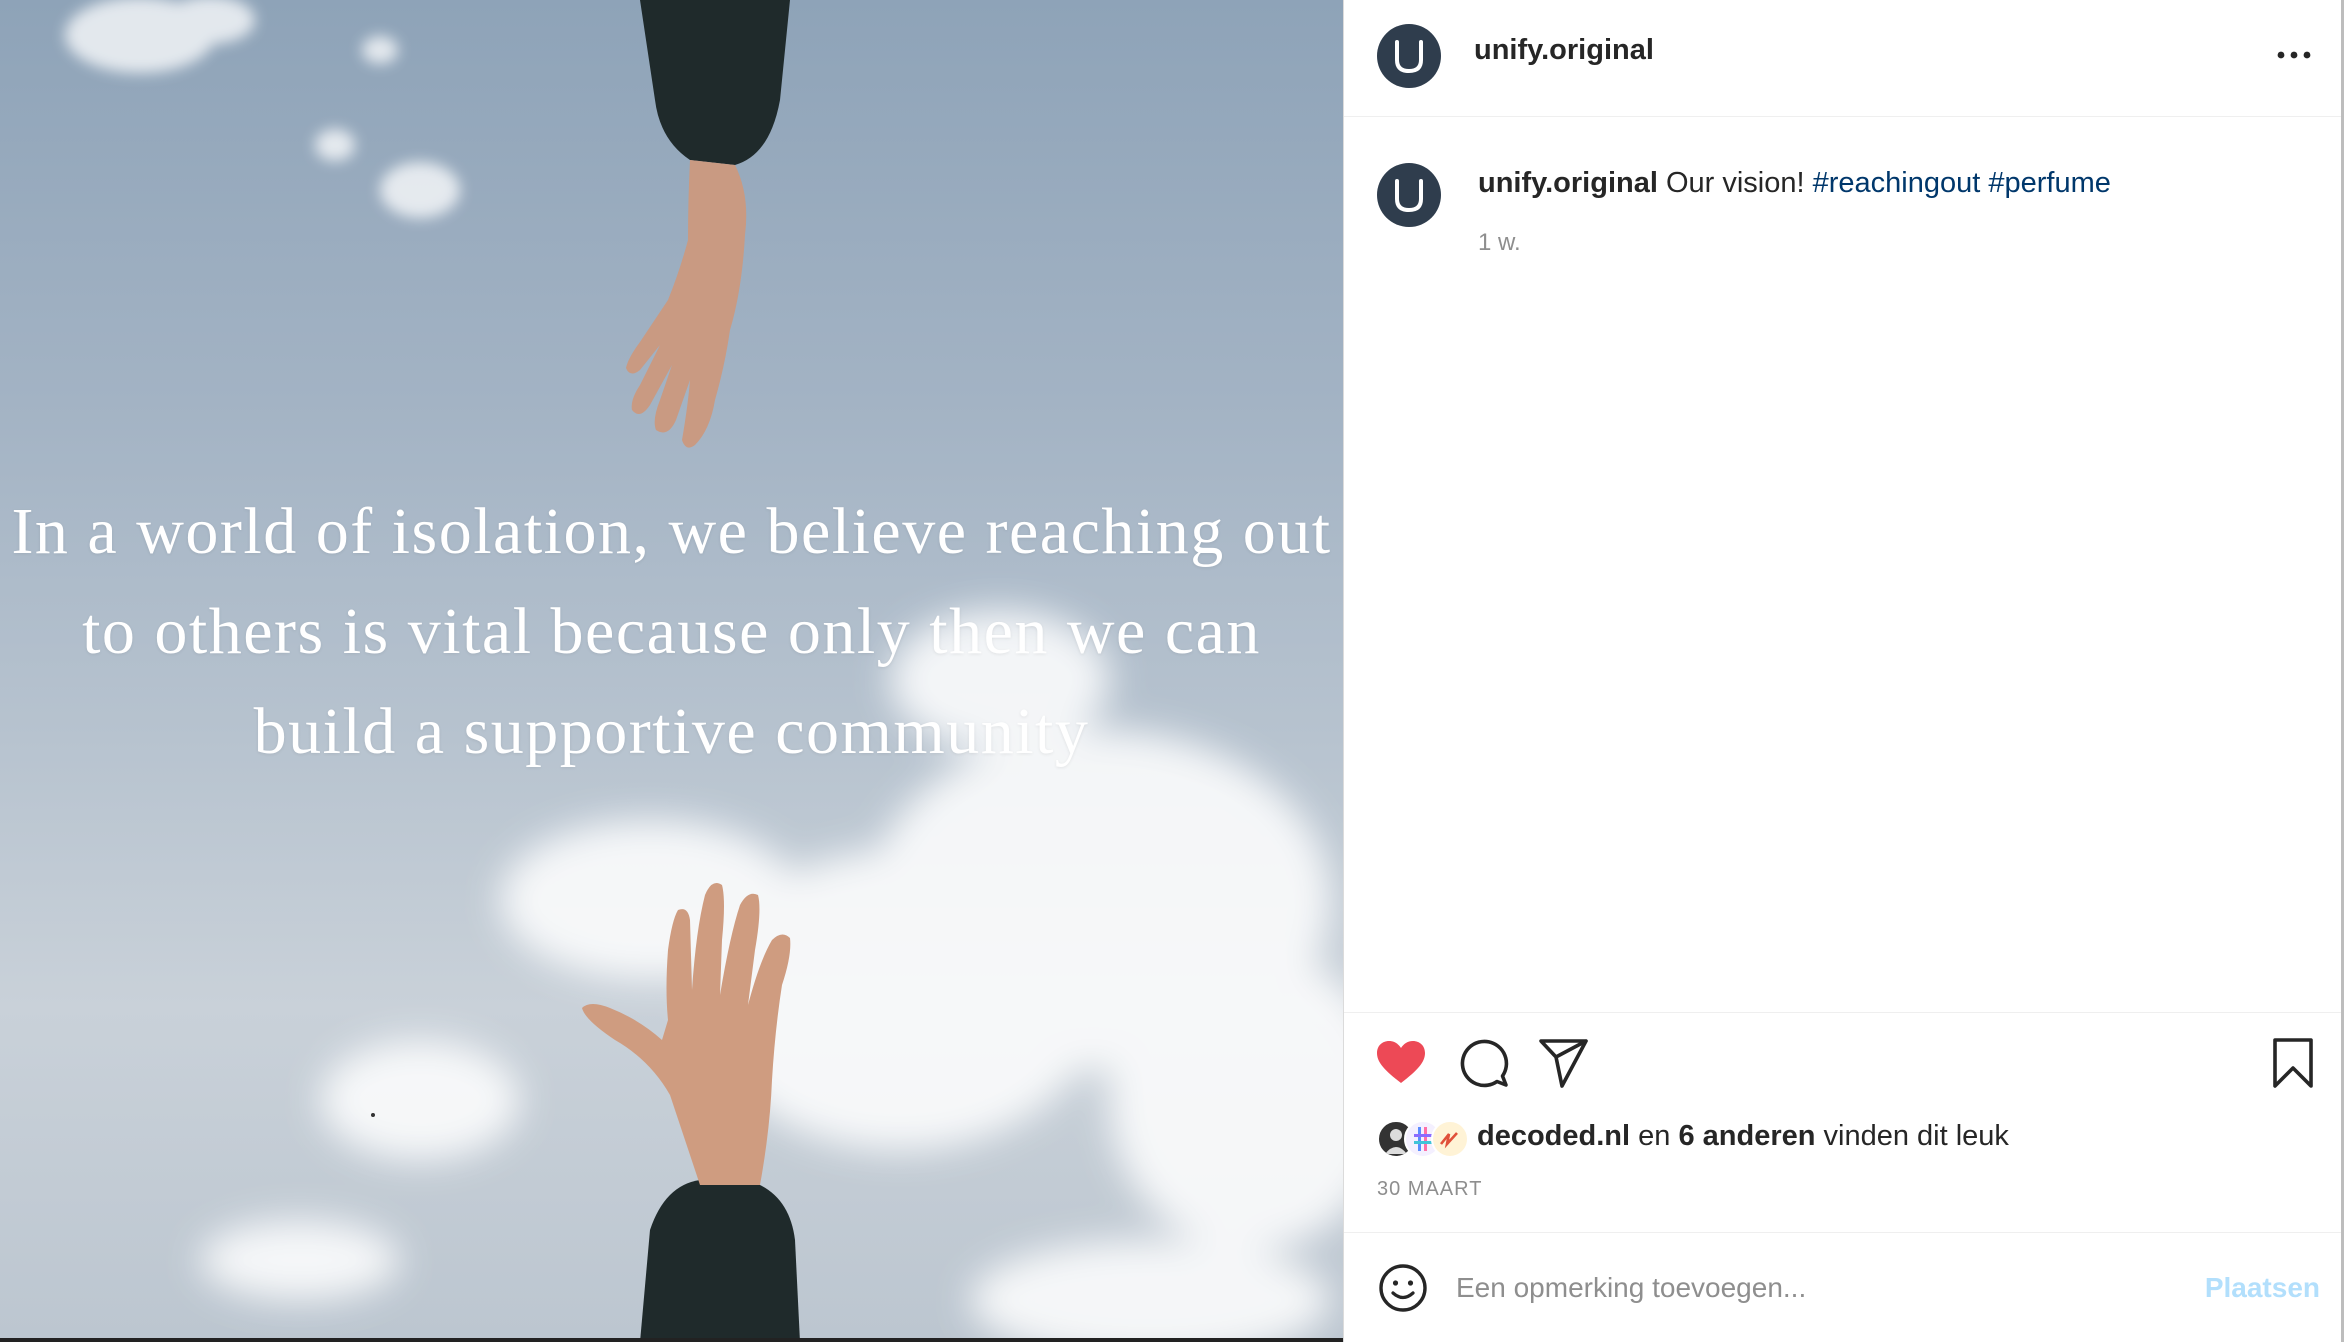  I want to click on bookmark-icon, so click(2293, 1063).